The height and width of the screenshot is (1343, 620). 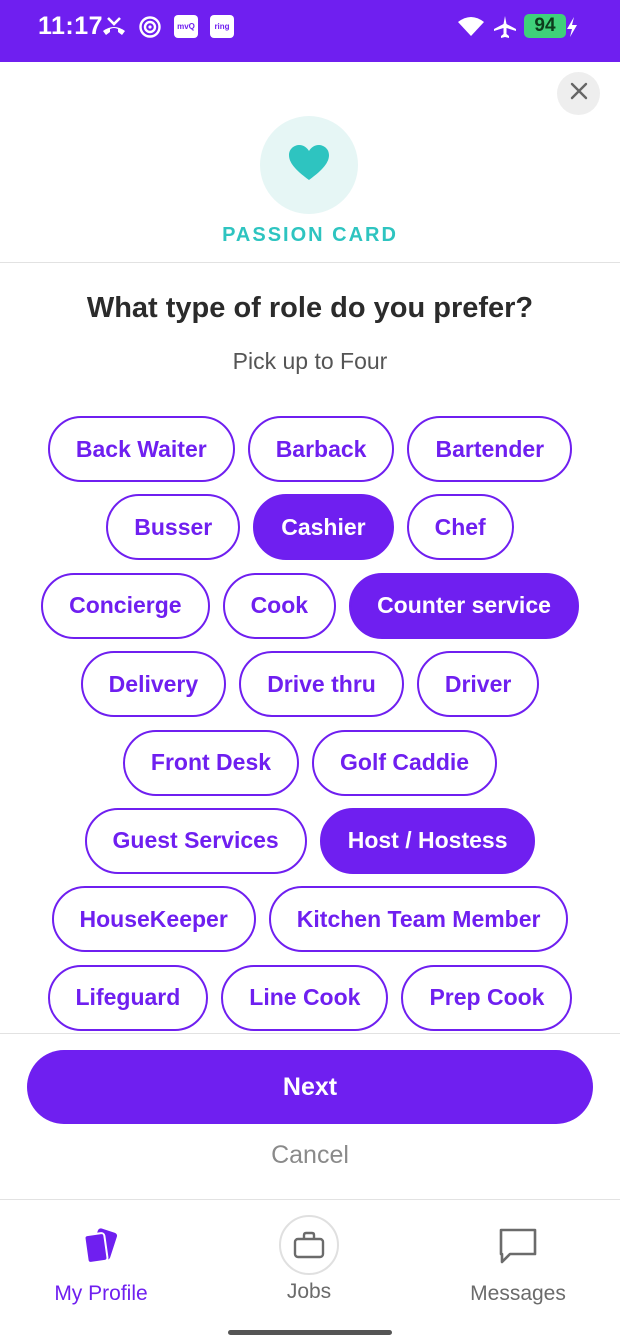 I want to click on question-subtitle: Pick up to Four, so click(x=310, y=361).